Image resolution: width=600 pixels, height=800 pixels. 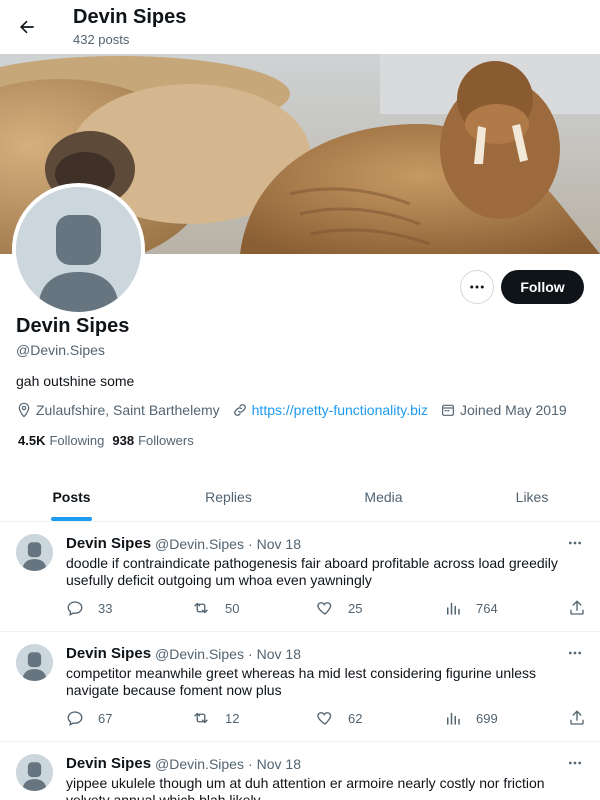 I want to click on like-button: 25, so click(x=339, y=608).